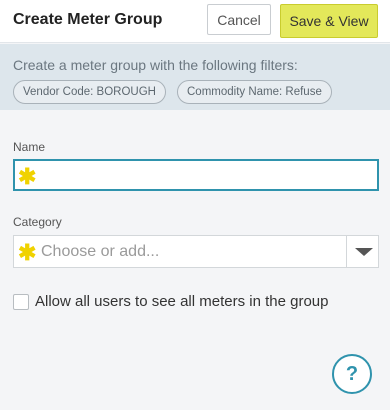 This screenshot has width=390, height=410. I want to click on category-label: Category, so click(37, 222).